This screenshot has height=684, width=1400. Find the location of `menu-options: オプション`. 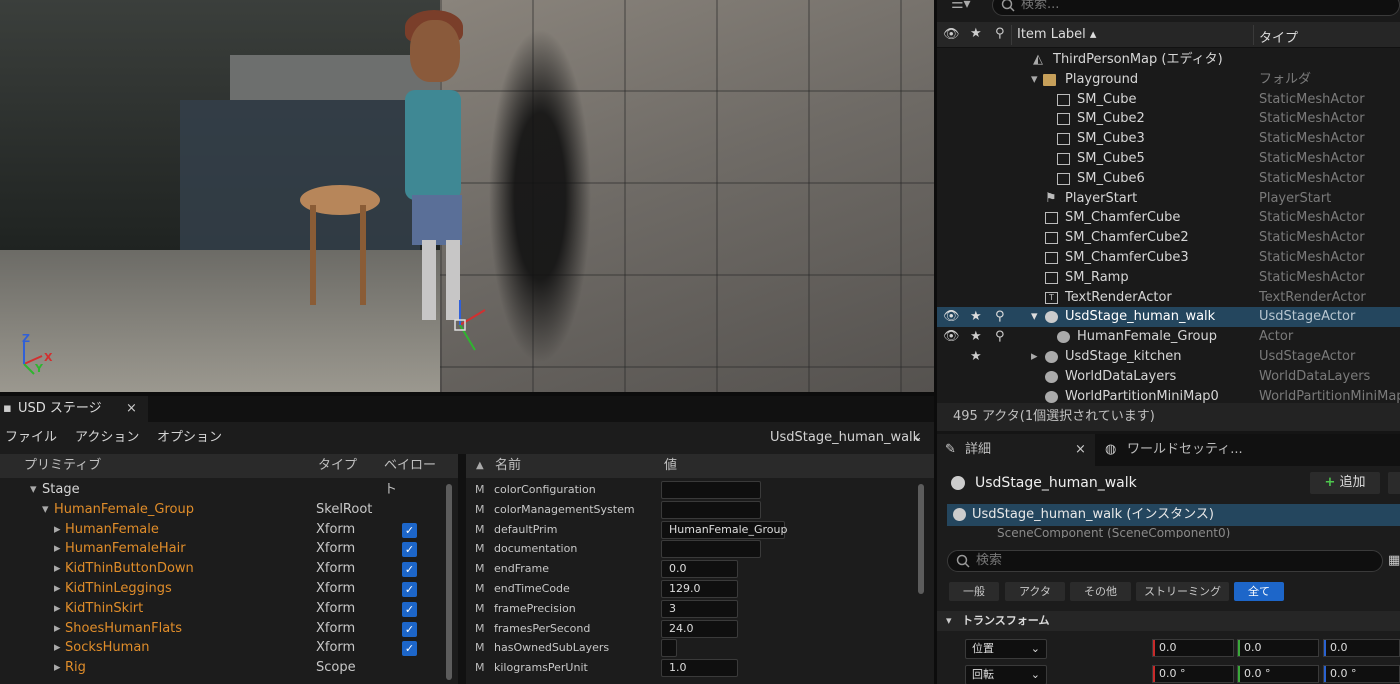

menu-options: オプション is located at coordinates (189, 438).